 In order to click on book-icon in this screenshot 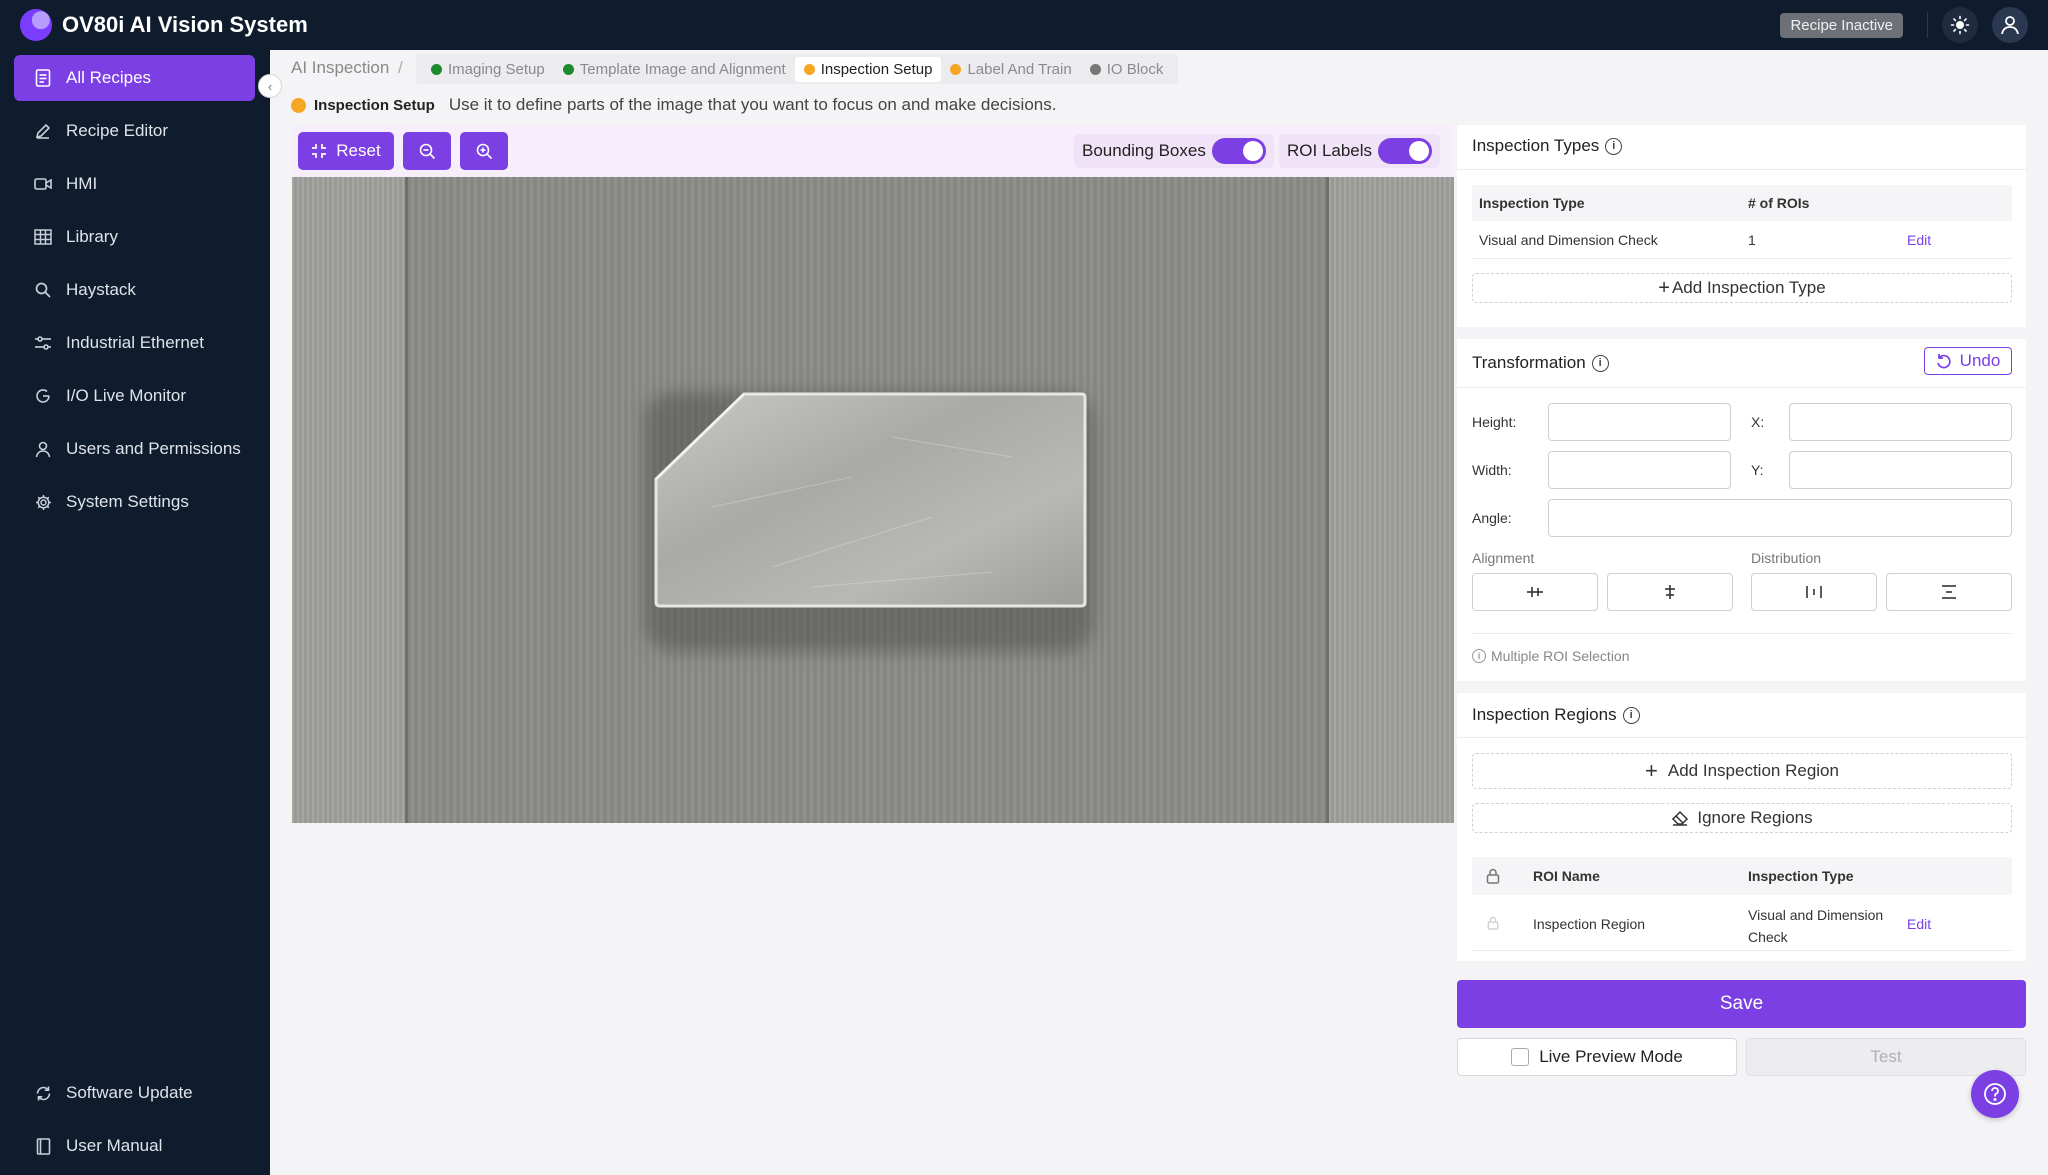, I will do `click(43, 1146)`.